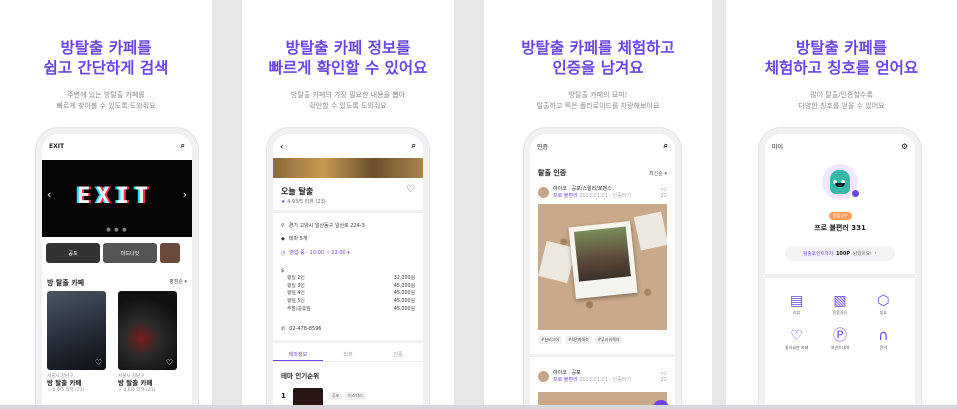 Image resolution: width=957 pixels, height=409 pixels. What do you see at coordinates (137, 390) in the screenshot?
I see `card-rating: ☆ 0.0/5 리뷰 (23)` at bounding box center [137, 390].